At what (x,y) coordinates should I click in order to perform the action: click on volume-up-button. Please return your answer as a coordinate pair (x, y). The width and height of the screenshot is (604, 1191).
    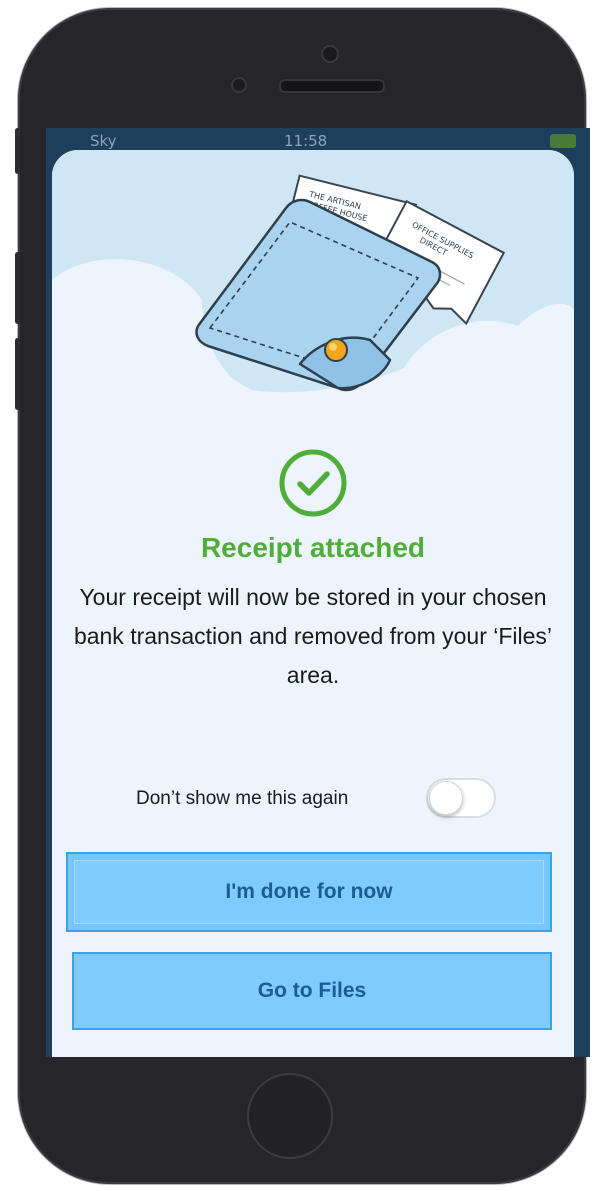
    Looking at the image, I should click on (17, 288).